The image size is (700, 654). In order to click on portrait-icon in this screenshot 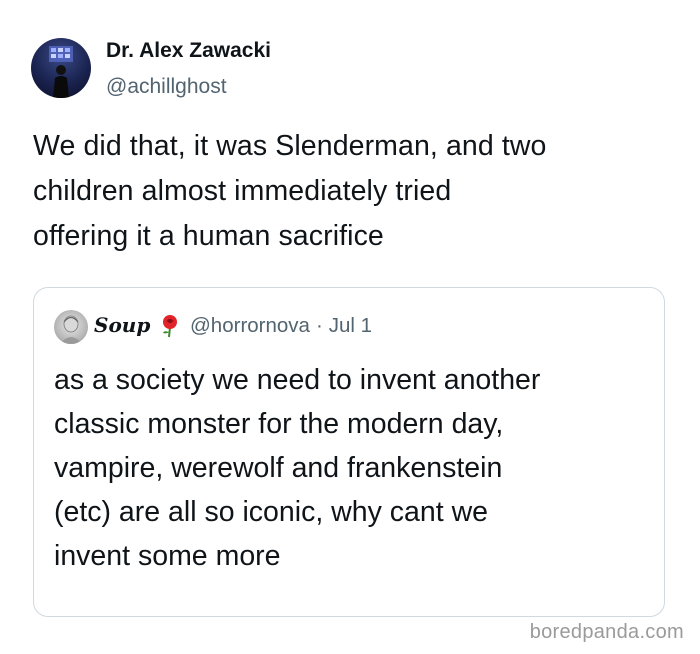, I will do `click(71, 329)`.